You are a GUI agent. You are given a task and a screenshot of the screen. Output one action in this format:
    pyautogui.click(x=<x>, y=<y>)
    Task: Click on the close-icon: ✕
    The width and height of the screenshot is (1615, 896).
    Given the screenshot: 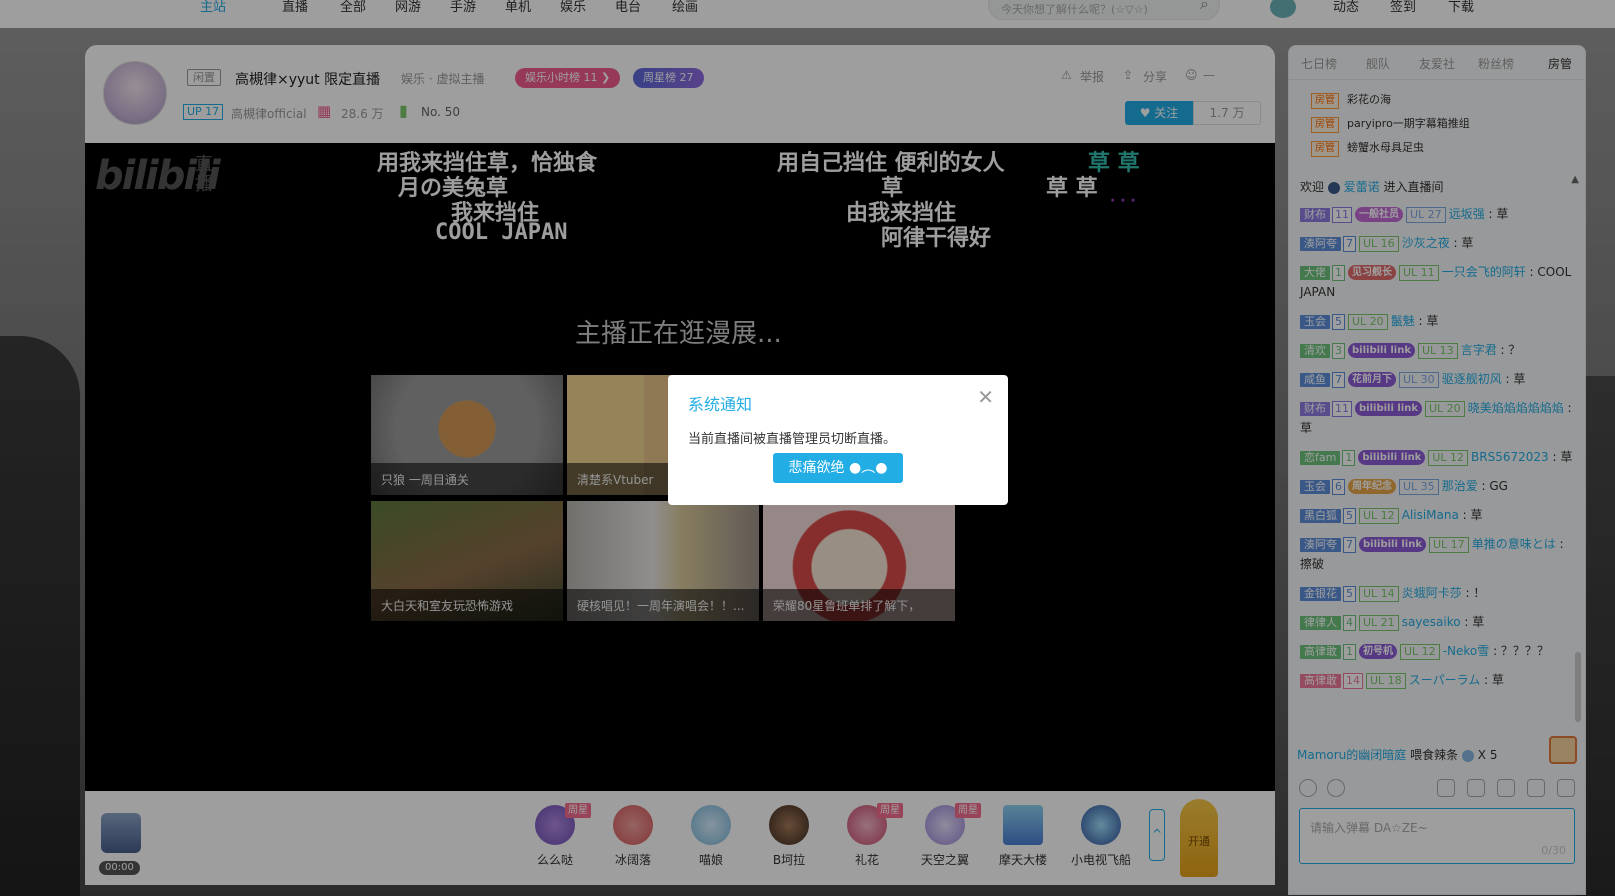 What is the action you would take?
    pyautogui.click(x=985, y=397)
    